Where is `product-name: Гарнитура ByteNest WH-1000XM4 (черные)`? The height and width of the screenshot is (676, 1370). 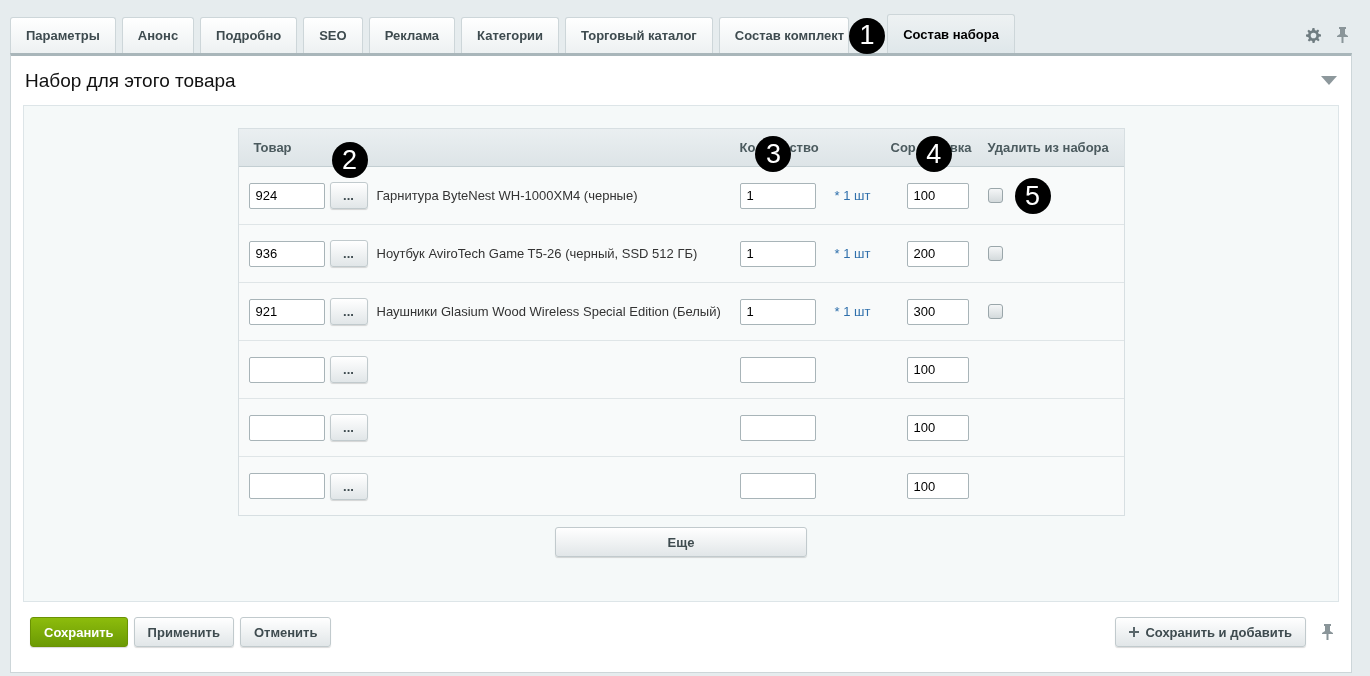
product-name: Гарнитура ByteNest WH-1000XM4 (черные) is located at coordinates (507, 195).